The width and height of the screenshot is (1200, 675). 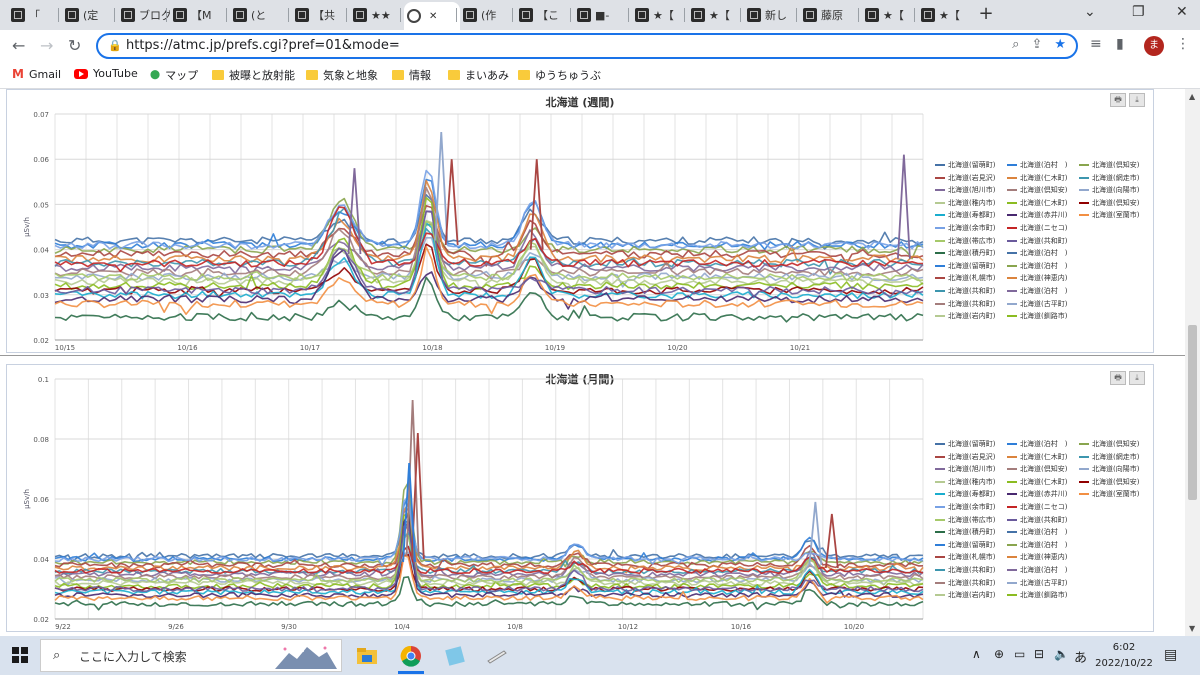 I want to click on minimize-button: ⌄, so click(x=1090, y=12).